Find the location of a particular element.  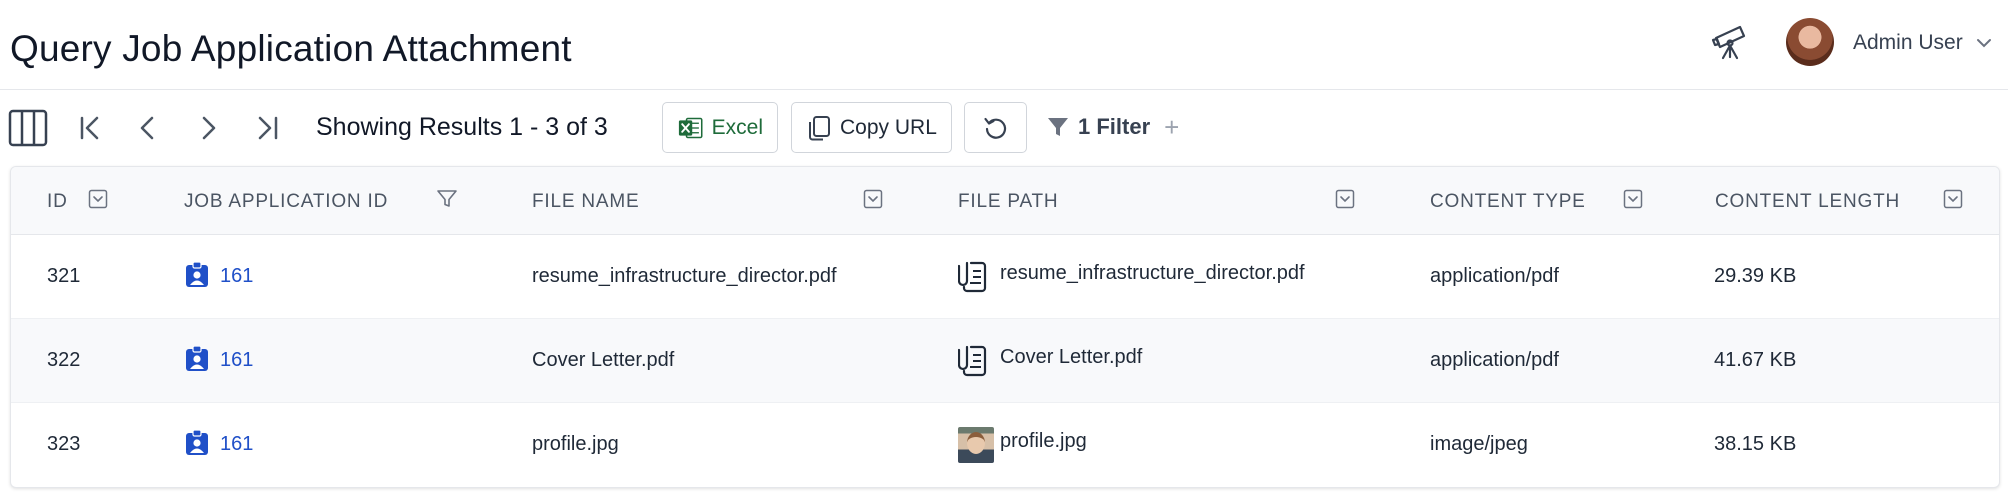

avatar is located at coordinates (1810, 42).